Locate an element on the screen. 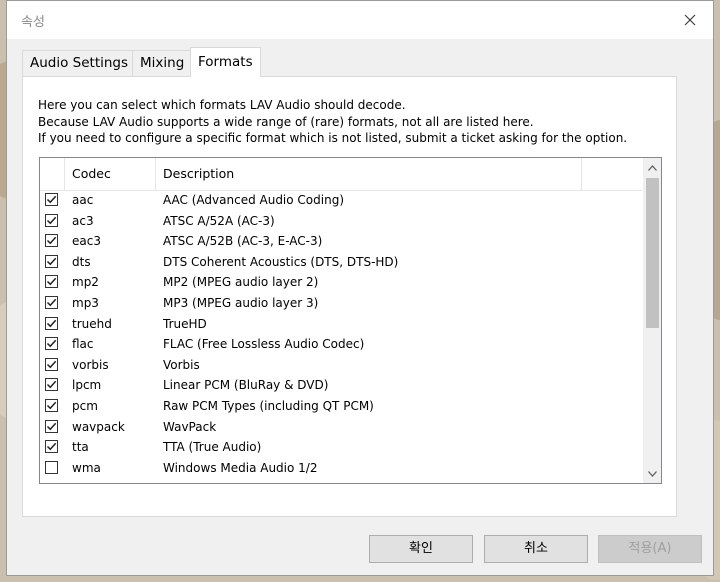 This screenshot has height=582, width=720. column-header-description: Description is located at coordinates (369, 174).